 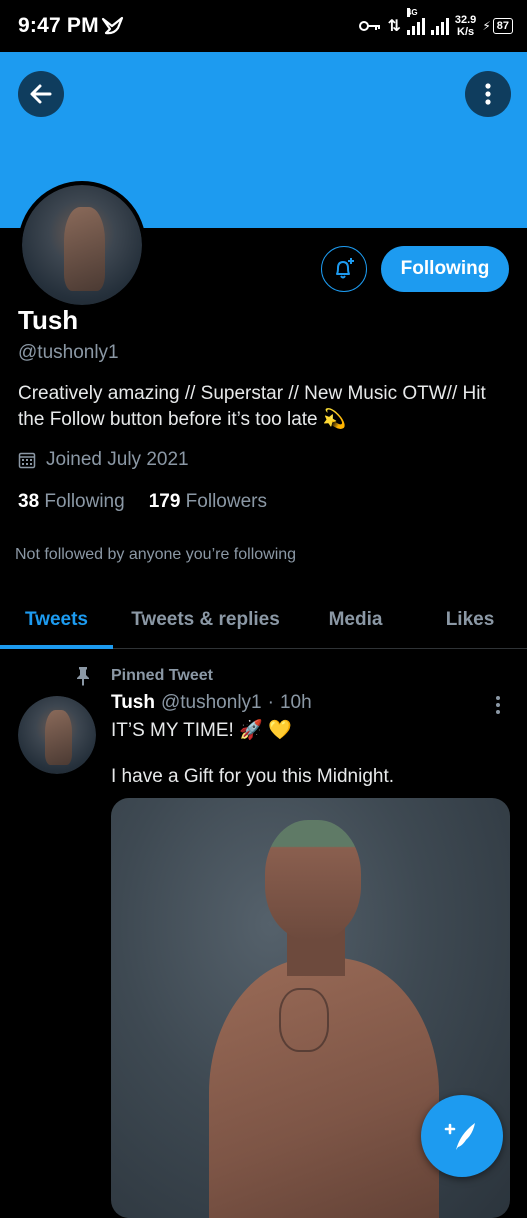 I want to click on following-button: Following, so click(x=445, y=269).